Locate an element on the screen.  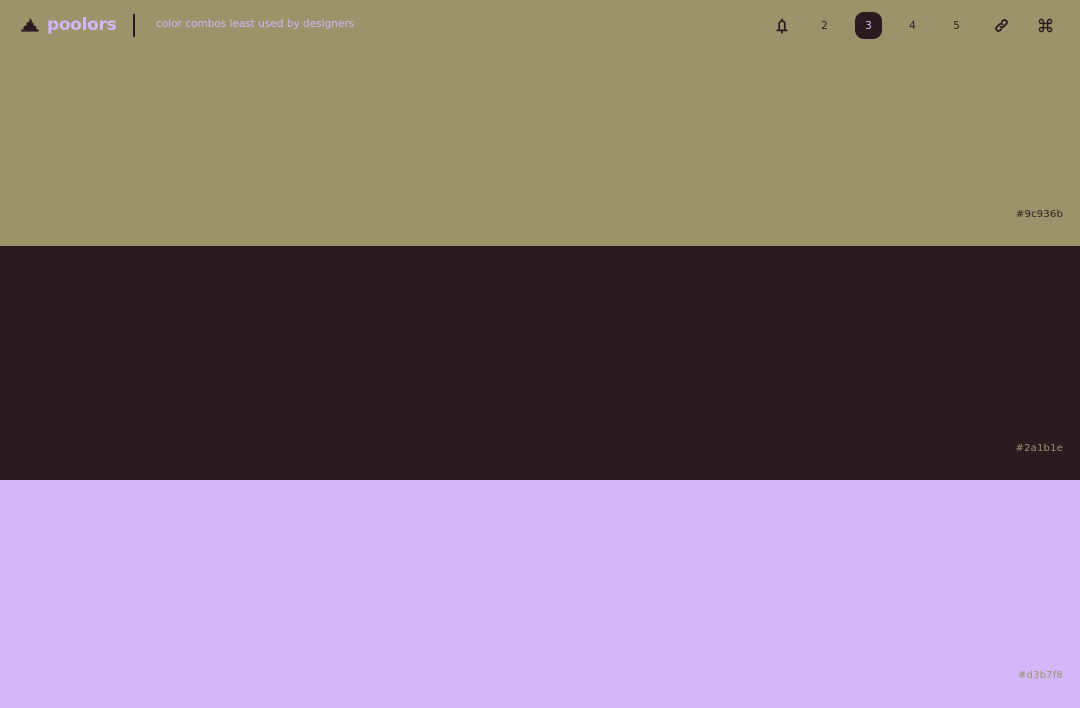
hex-code-label: #9c936b is located at coordinates (1039, 214).